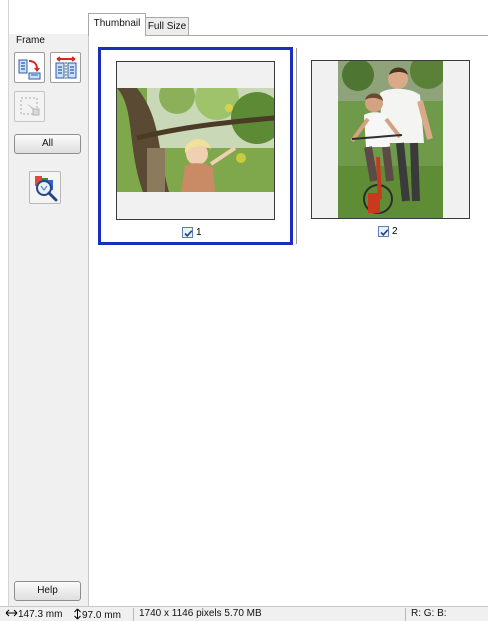  I want to click on auto-locate-magnifier-icon, so click(46, 189).